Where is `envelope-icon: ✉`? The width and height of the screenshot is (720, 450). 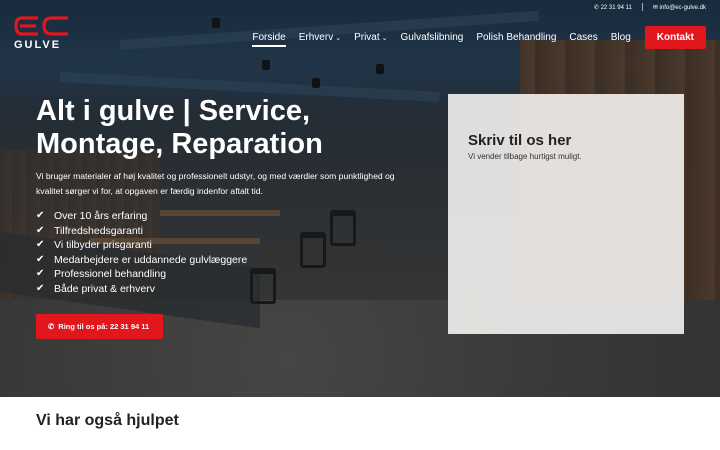 envelope-icon: ✉ is located at coordinates (655, 7).